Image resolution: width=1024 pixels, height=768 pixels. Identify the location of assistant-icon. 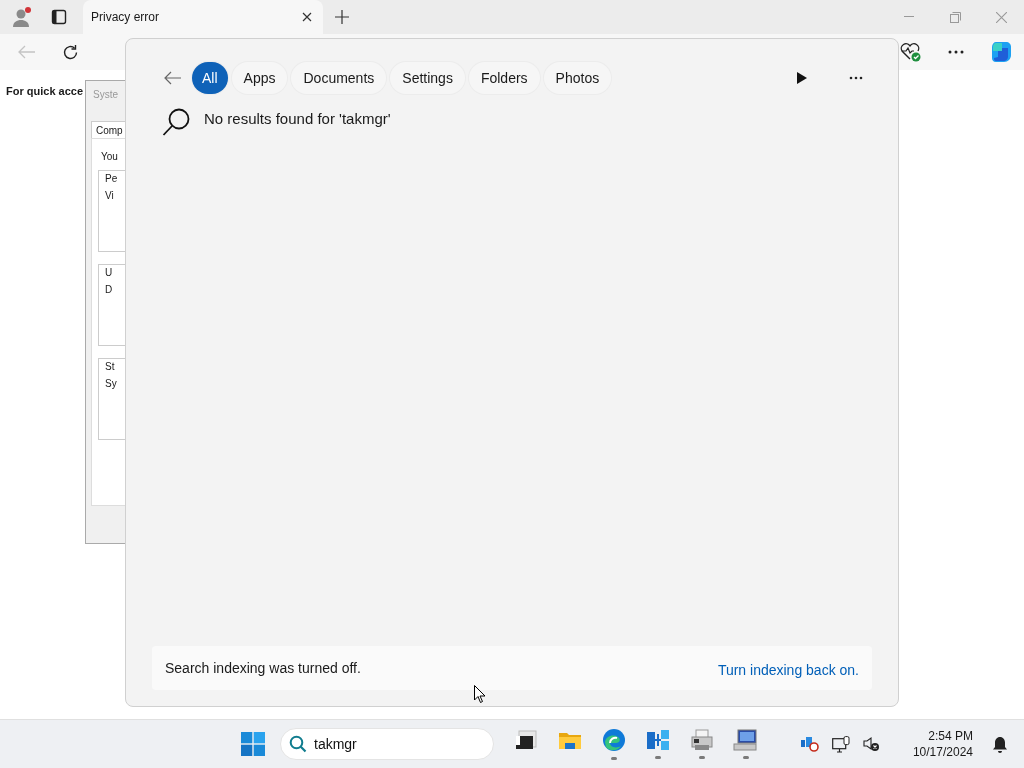
(1002, 52).